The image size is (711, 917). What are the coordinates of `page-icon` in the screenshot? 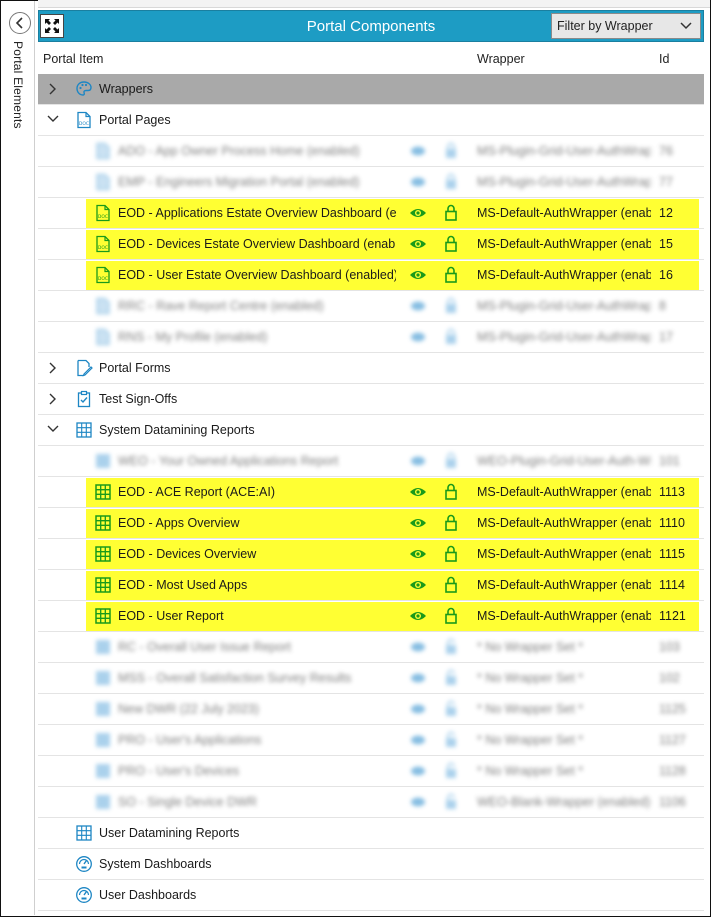 It's located at (103, 182).